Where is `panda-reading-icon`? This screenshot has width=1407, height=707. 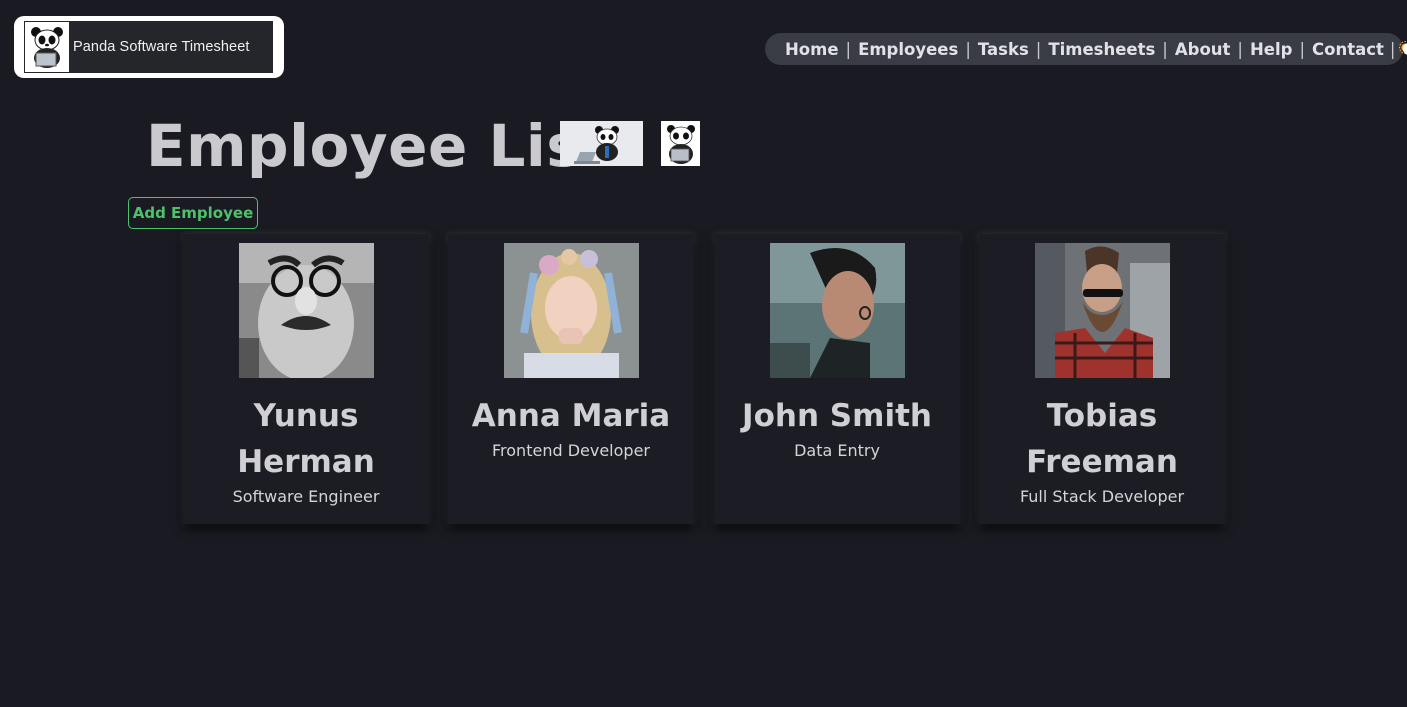 panda-reading-icon is located at coordinates (680, 143).